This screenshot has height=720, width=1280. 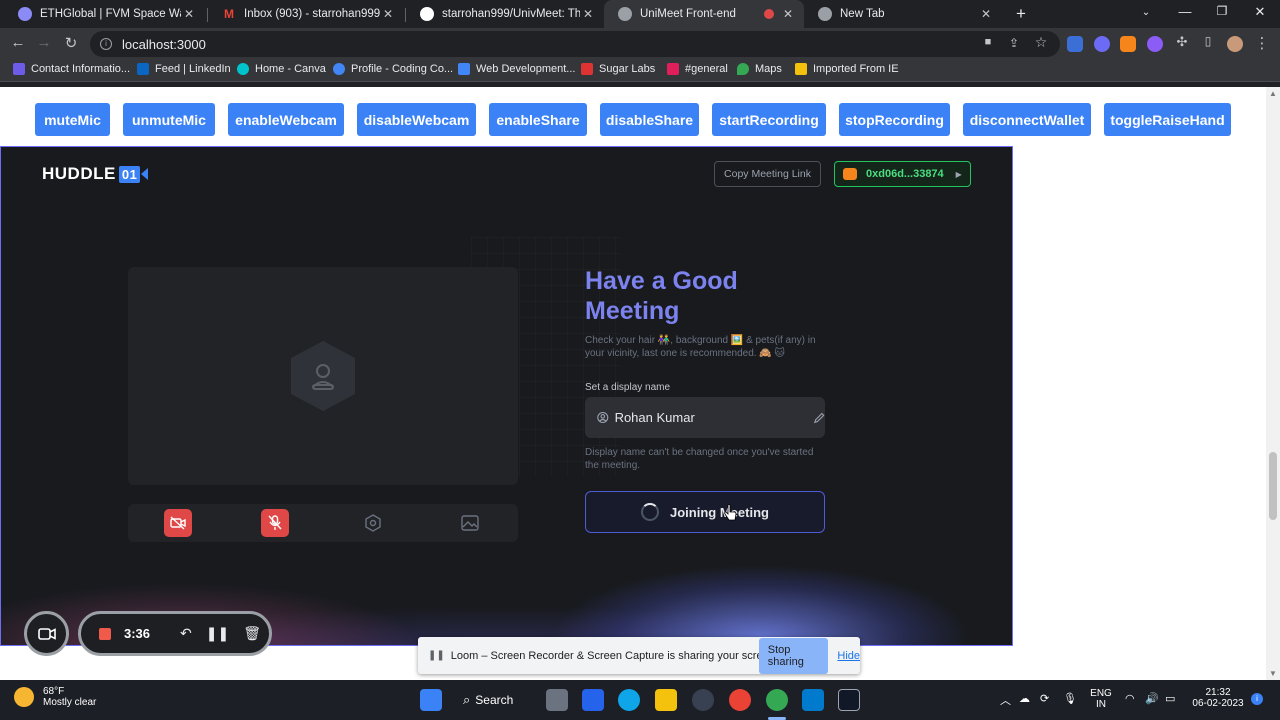 What do you see at coordinates (767, 174) in the screenshot?
I see `copy-meeting-link-button: Copy Meeting Link` at bounding box center [767, 174].